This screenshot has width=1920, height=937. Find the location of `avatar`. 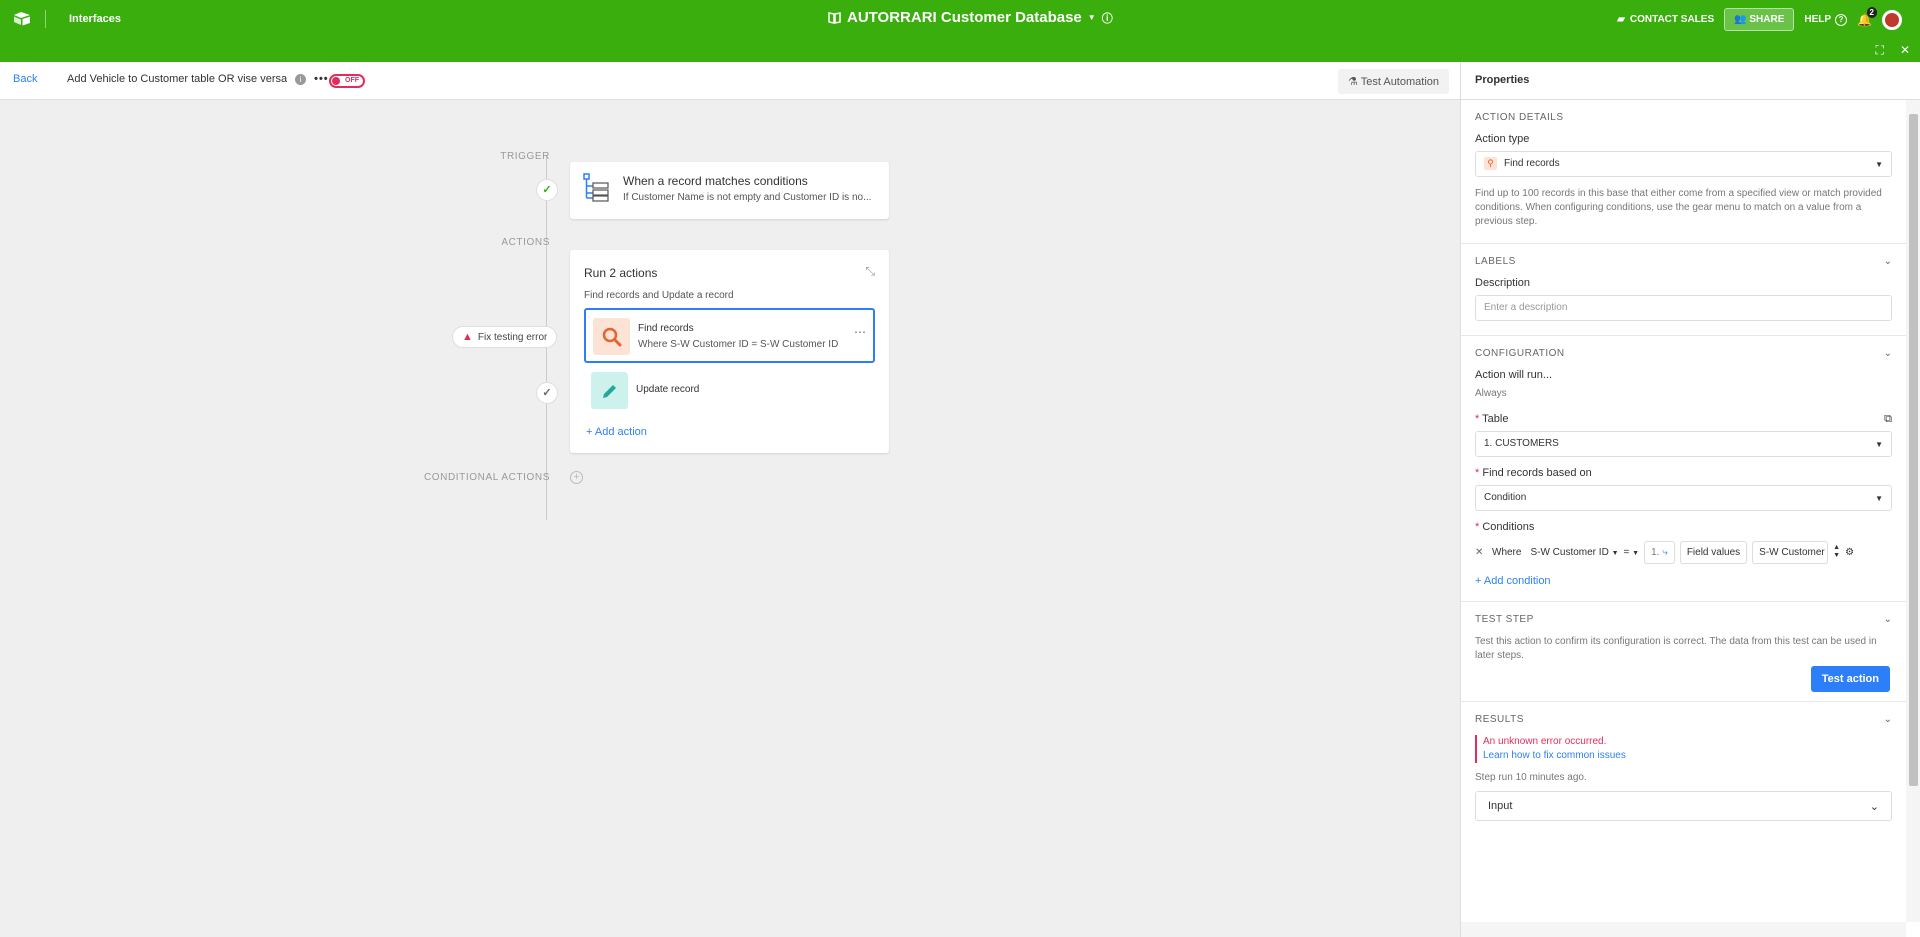

avatar is located at coordinates (1892, 19).